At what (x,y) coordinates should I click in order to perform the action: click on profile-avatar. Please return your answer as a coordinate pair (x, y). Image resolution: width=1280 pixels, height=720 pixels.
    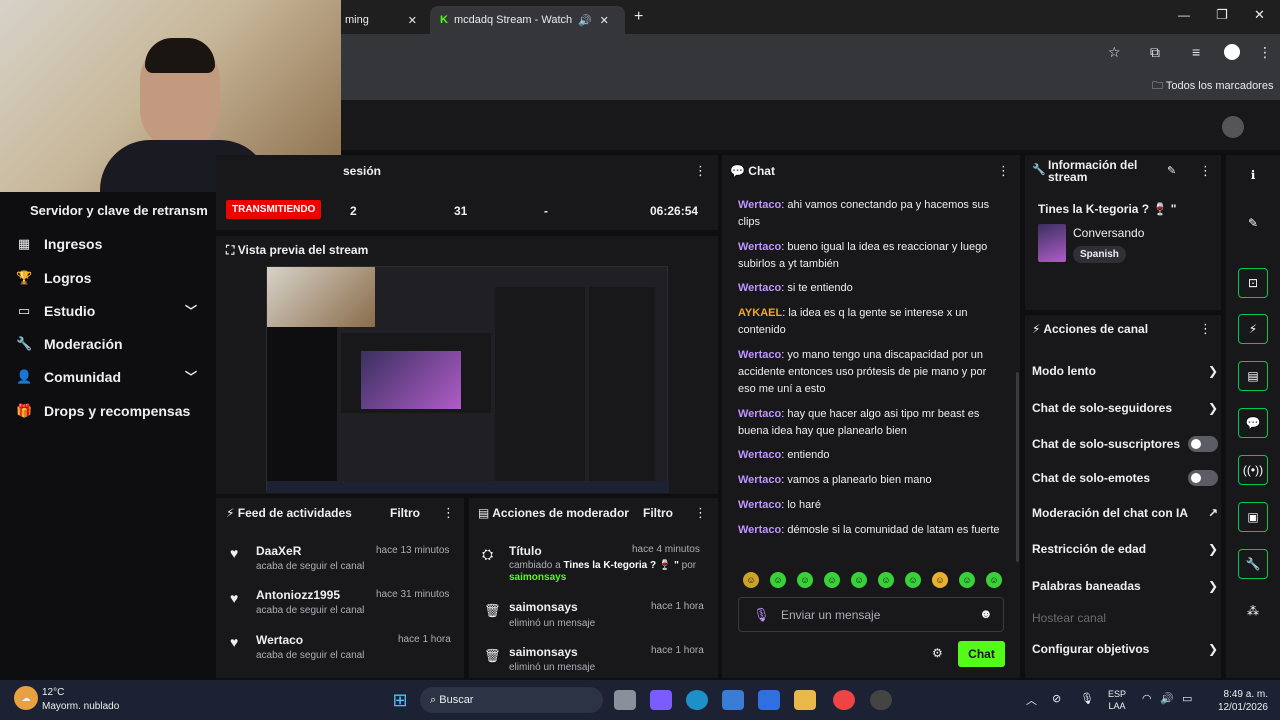
    Looking at the image, I should click on (1232, 52).